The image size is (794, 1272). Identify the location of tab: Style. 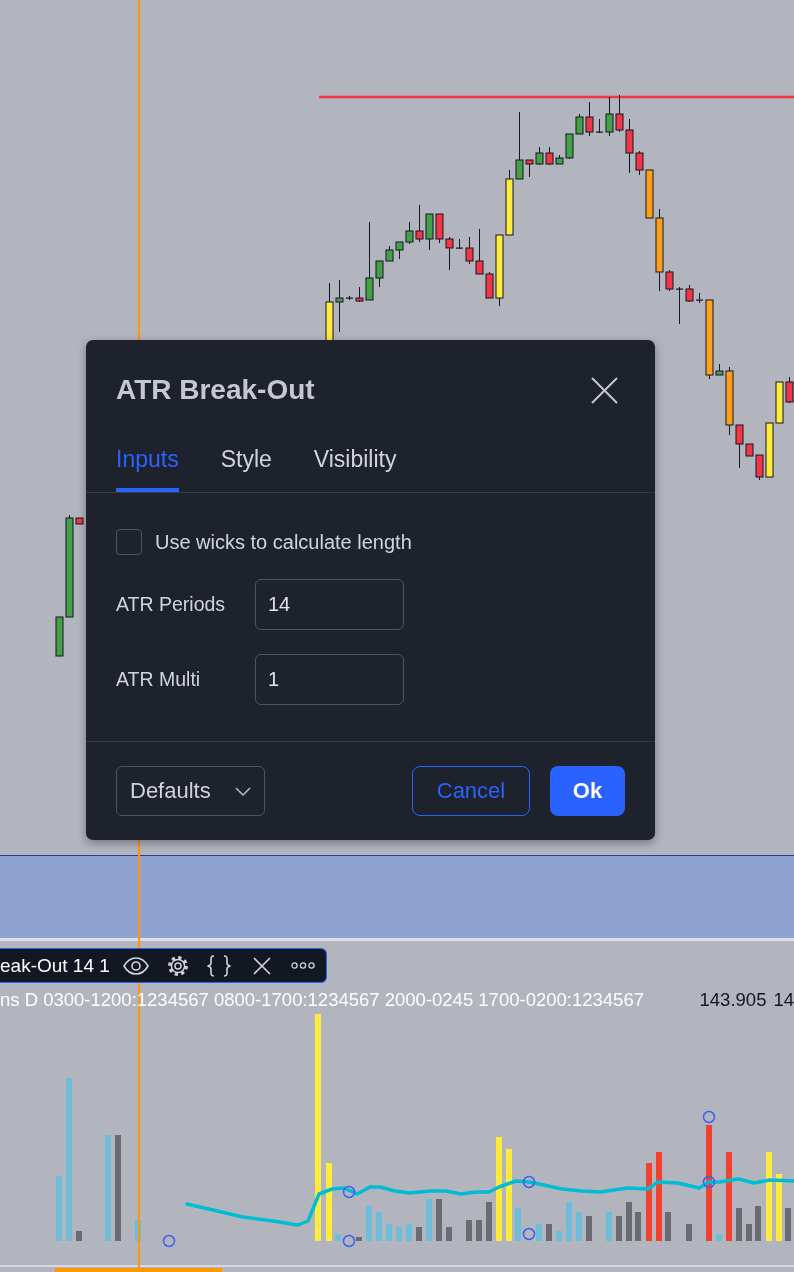
(246, 461).